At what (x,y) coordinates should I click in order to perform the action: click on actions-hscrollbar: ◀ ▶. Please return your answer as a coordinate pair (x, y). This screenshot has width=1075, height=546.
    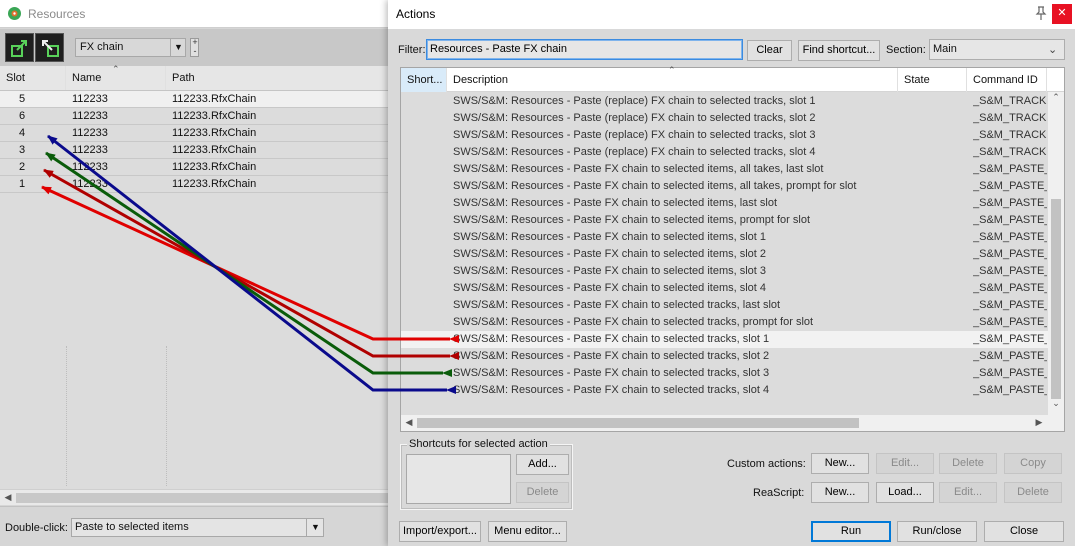
    Looking at the image, I should click on (732, 423).